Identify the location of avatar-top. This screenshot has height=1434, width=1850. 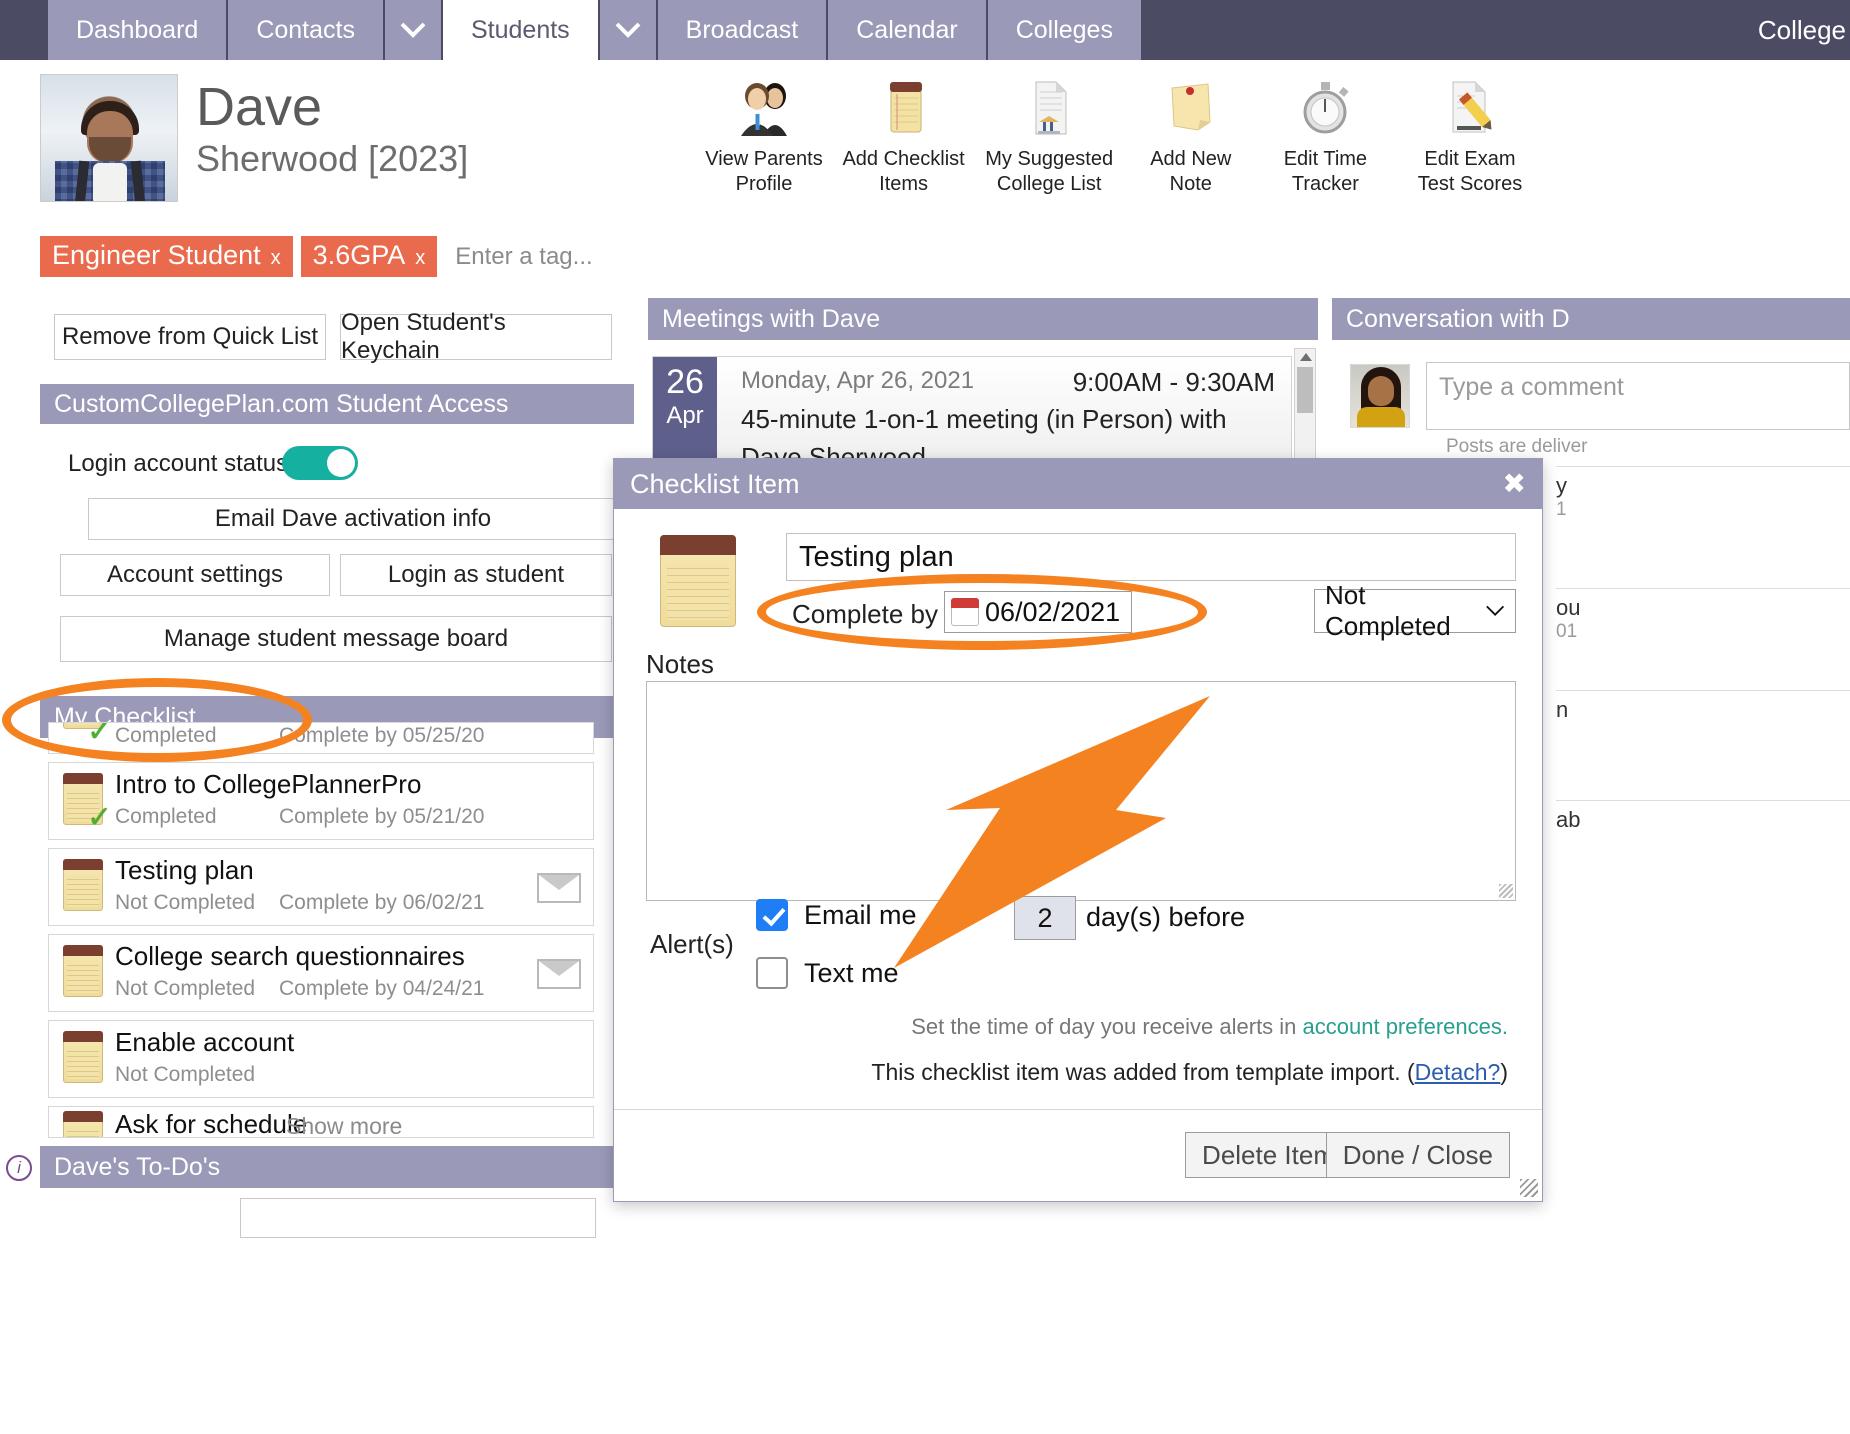
(1381, 417).